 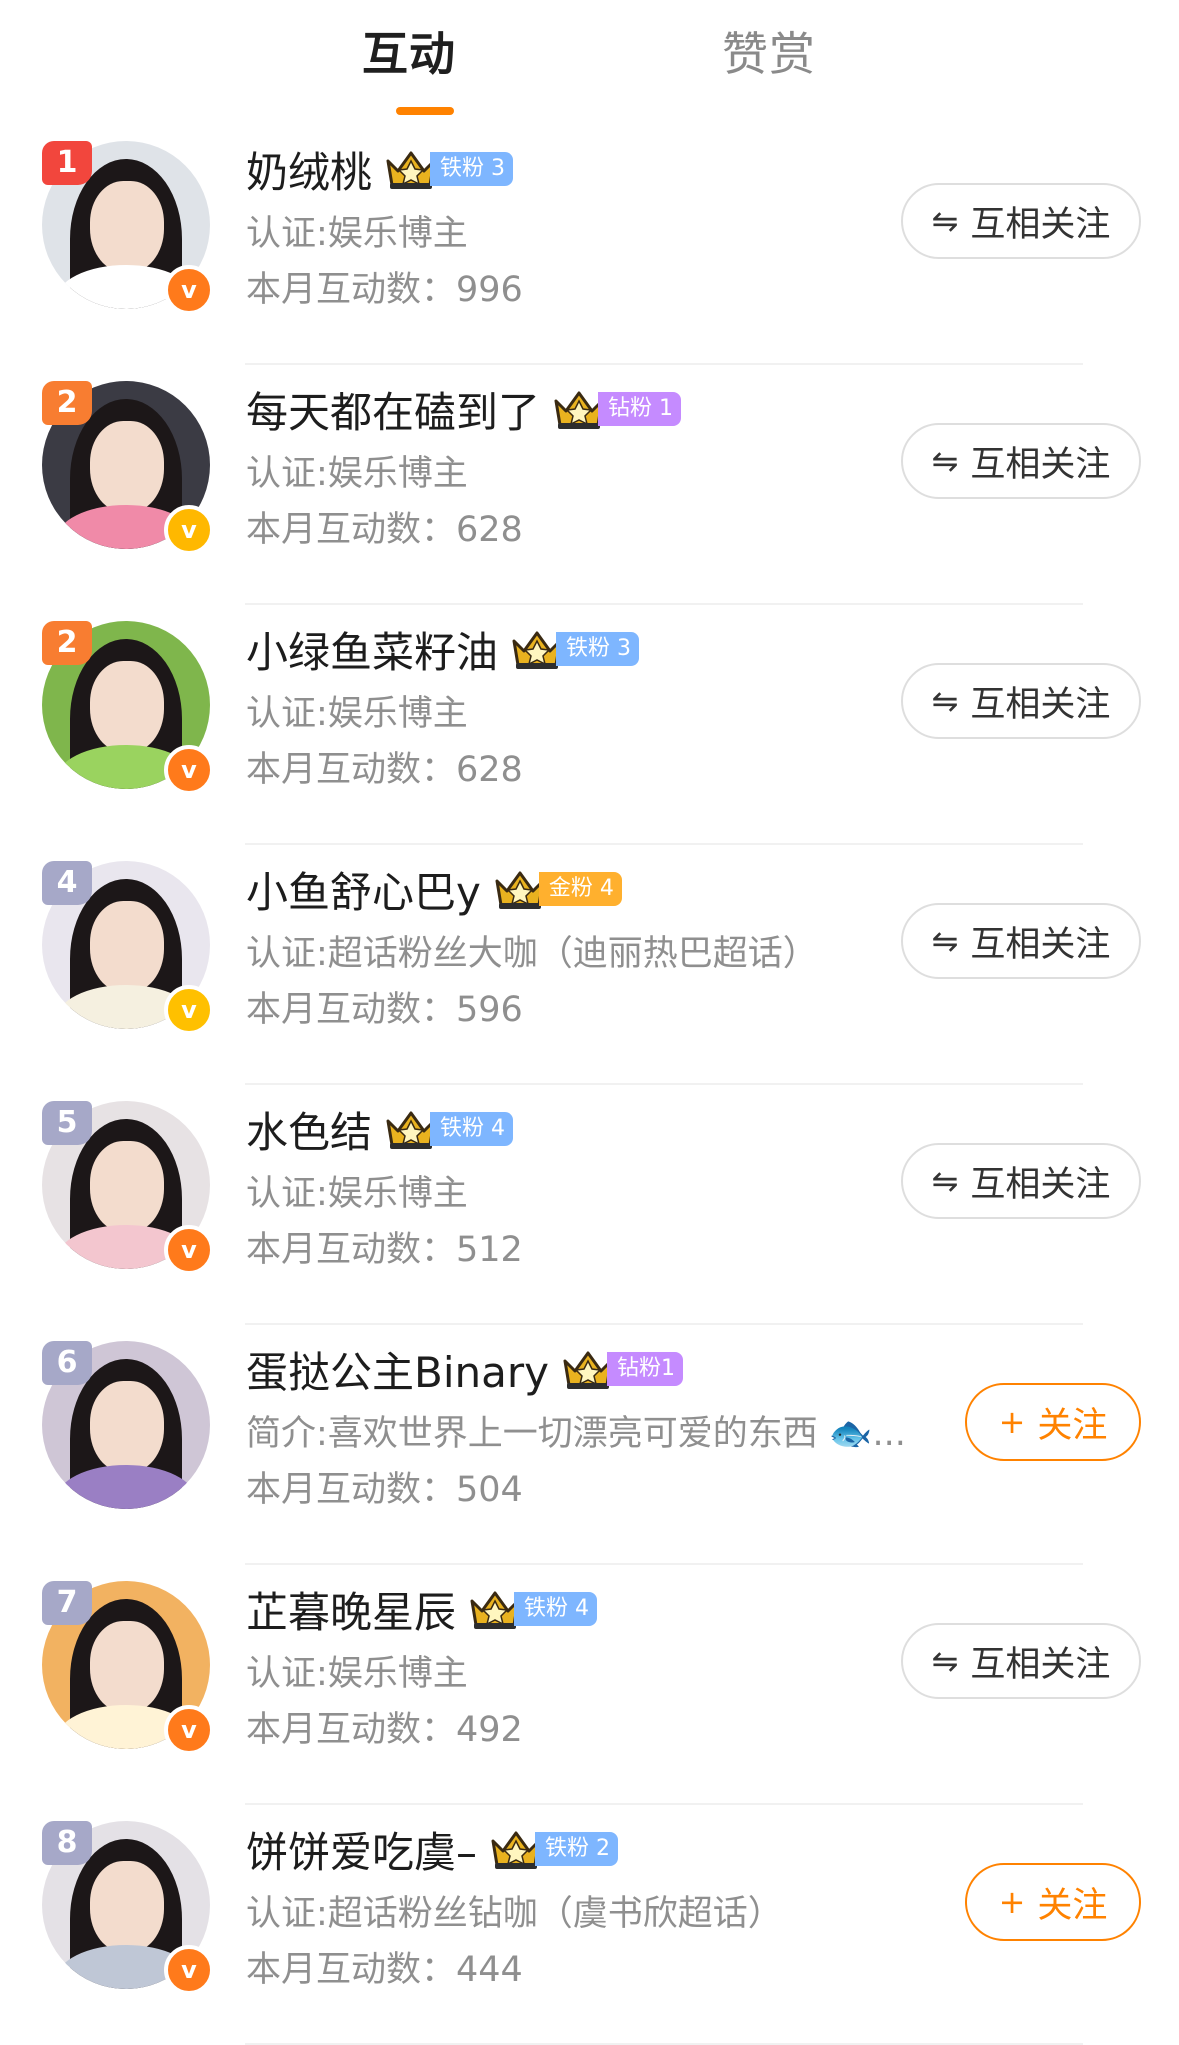 I want to click on active-tab-indicator, so click(x=425, y=111).